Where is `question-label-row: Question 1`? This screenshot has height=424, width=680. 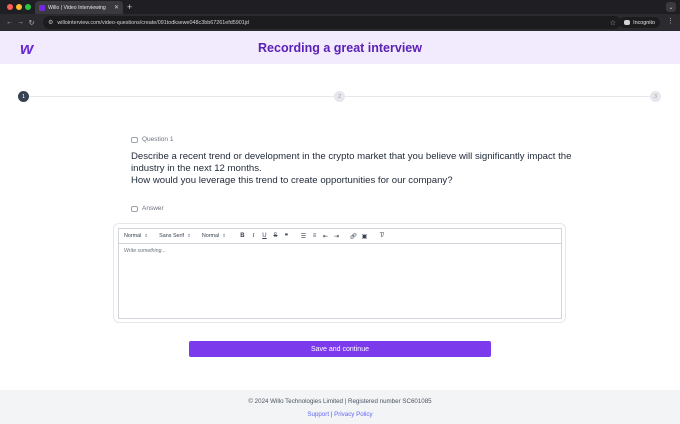 question-label-row: Question 1 is located at coordinates (152, 139).